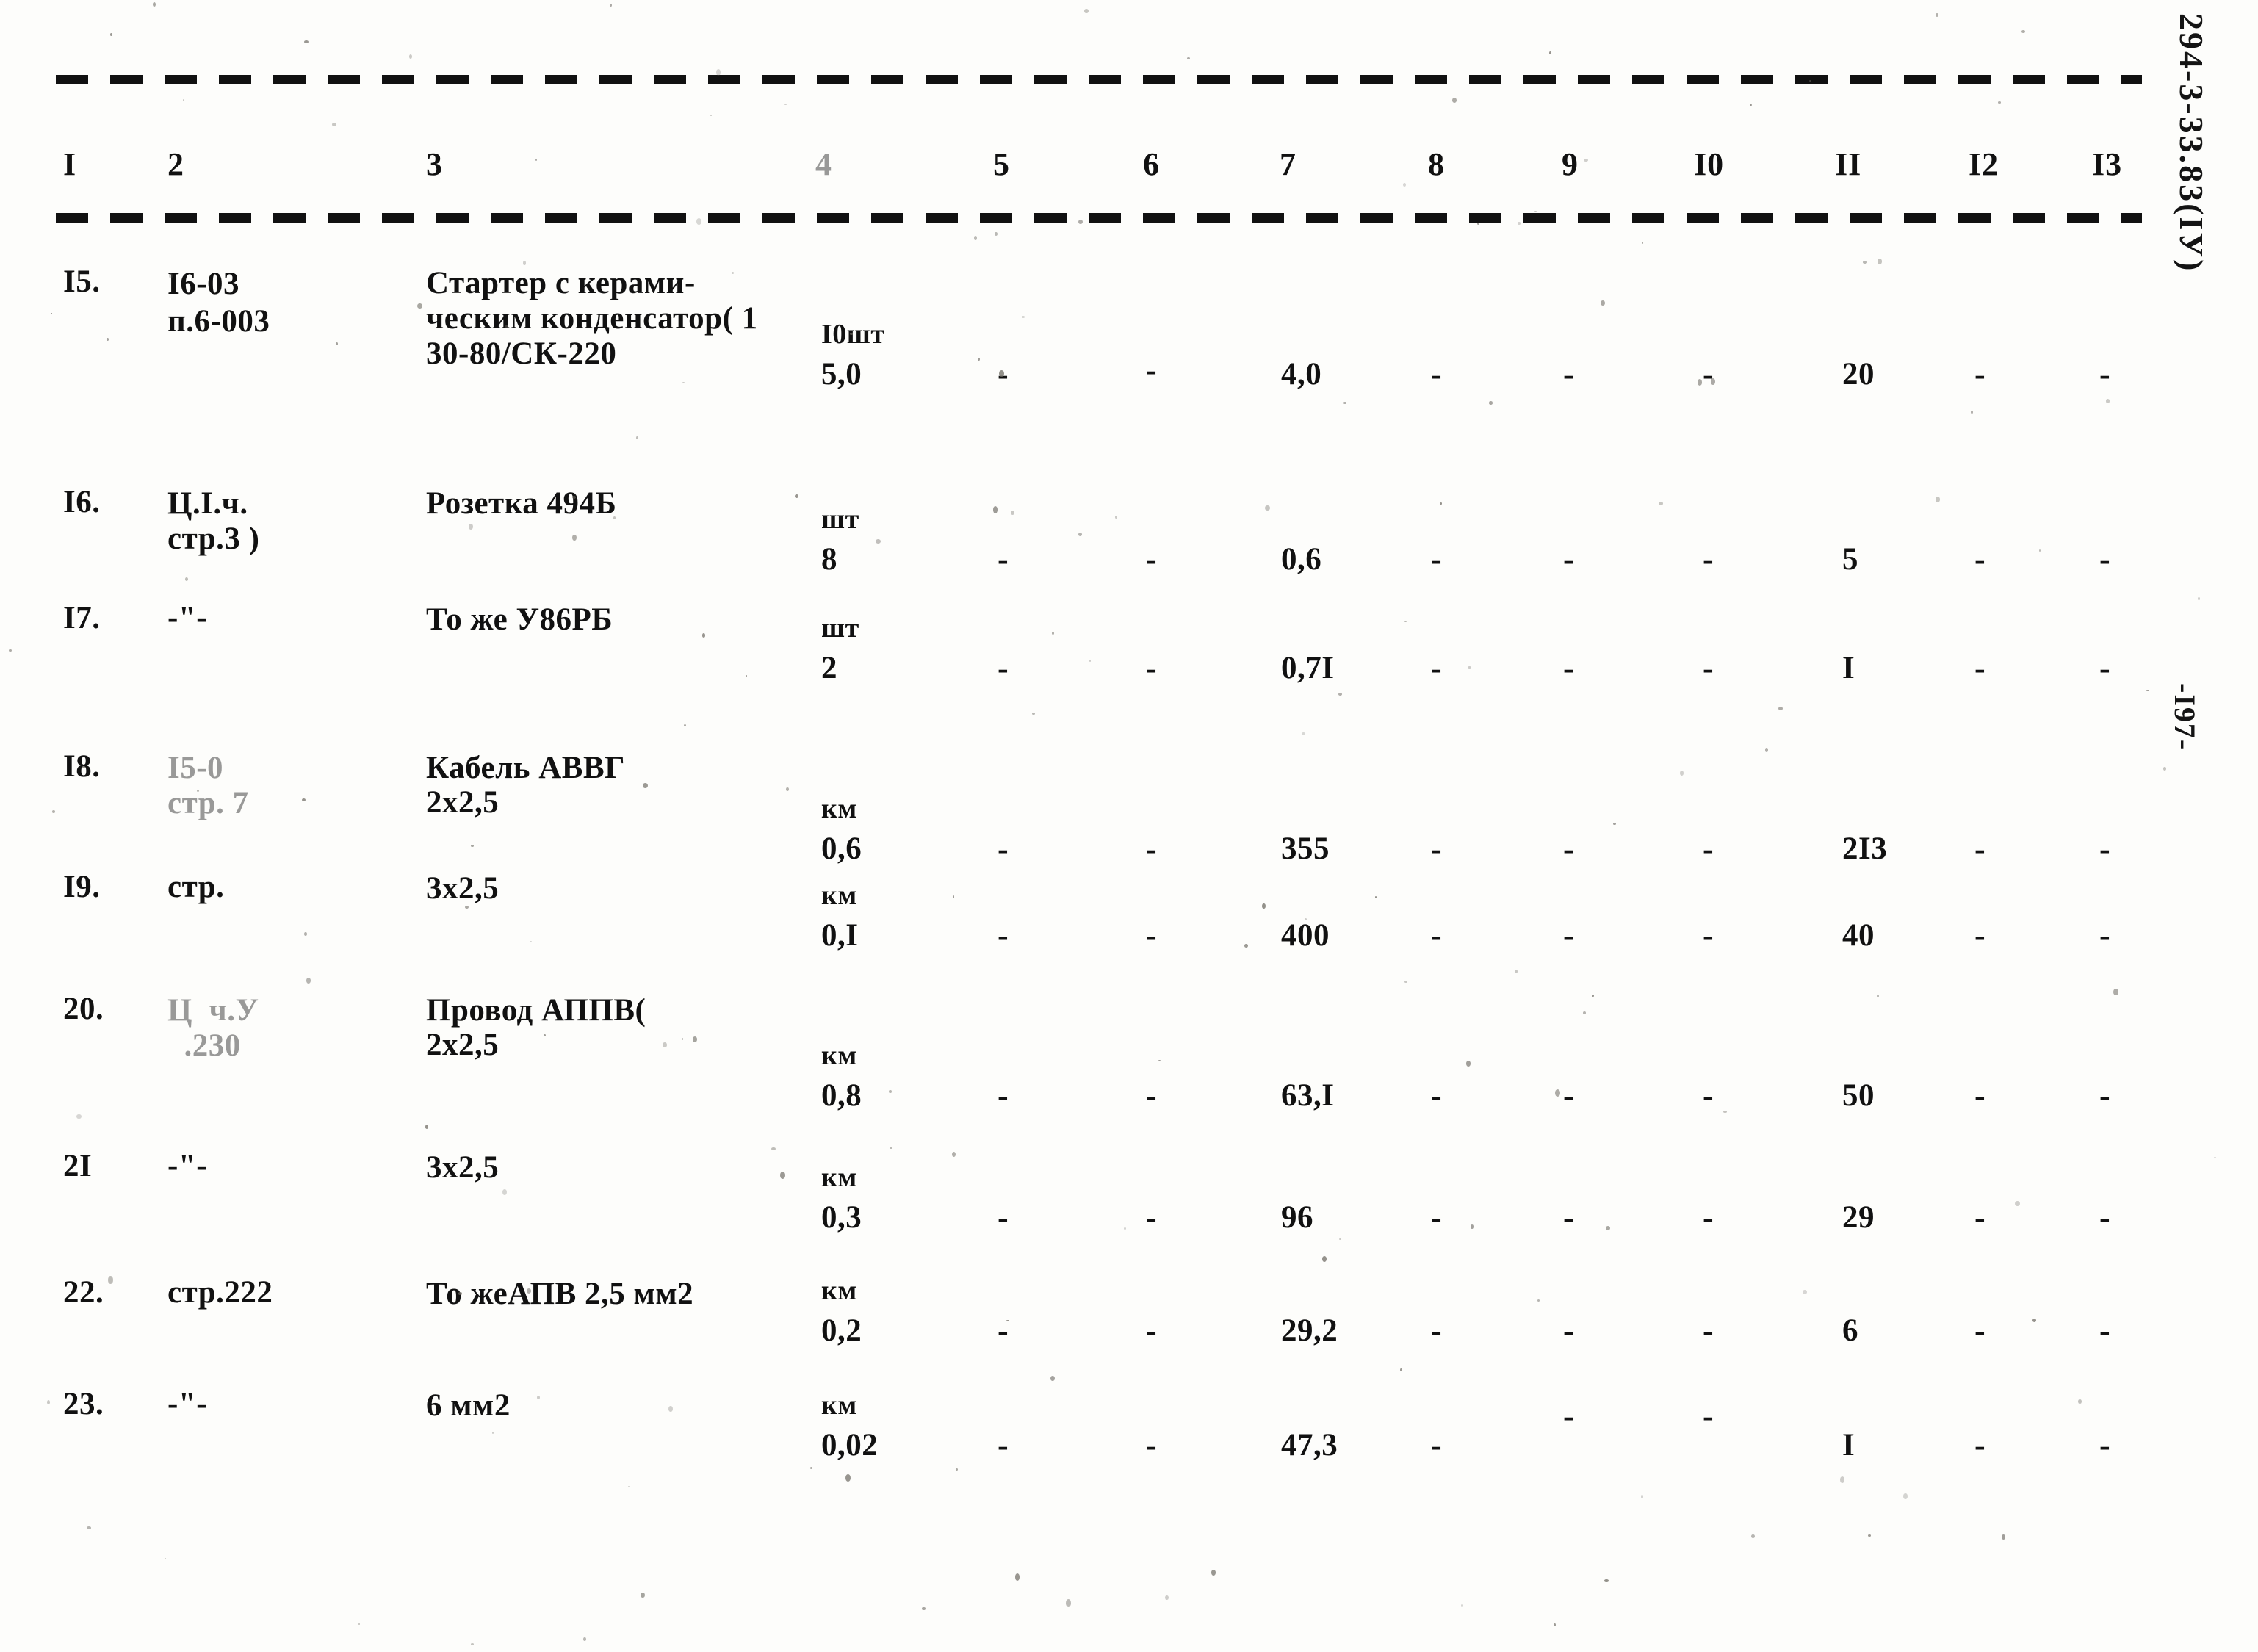  Describe the element at coordinates (1301, 374) in the screenshot. I see `row-cell-c7: 4,0` at that location.